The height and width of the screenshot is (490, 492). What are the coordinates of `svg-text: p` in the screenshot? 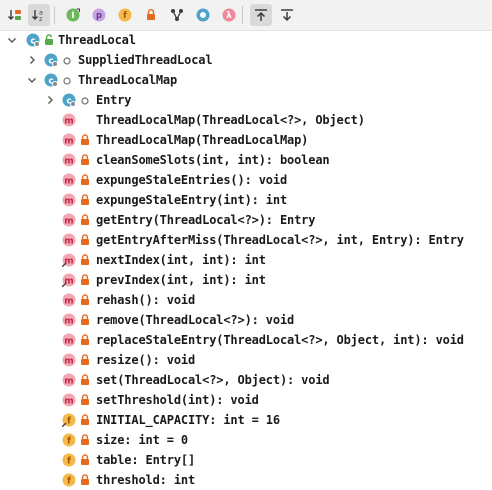 It's located at (99, 16).